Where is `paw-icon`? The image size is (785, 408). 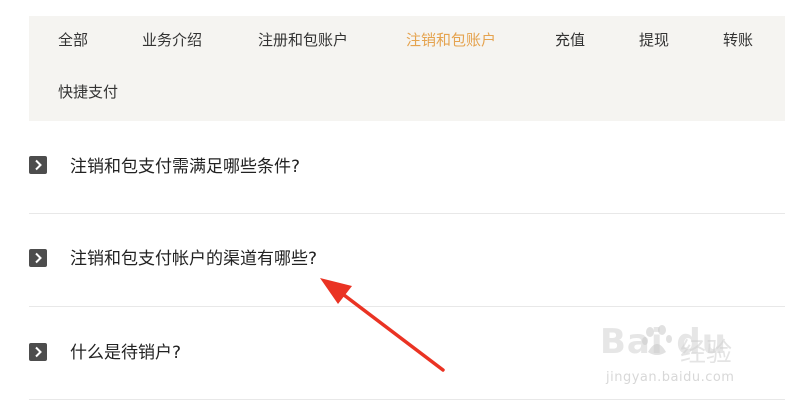 paw-icon is located at coordinates (657, 340).